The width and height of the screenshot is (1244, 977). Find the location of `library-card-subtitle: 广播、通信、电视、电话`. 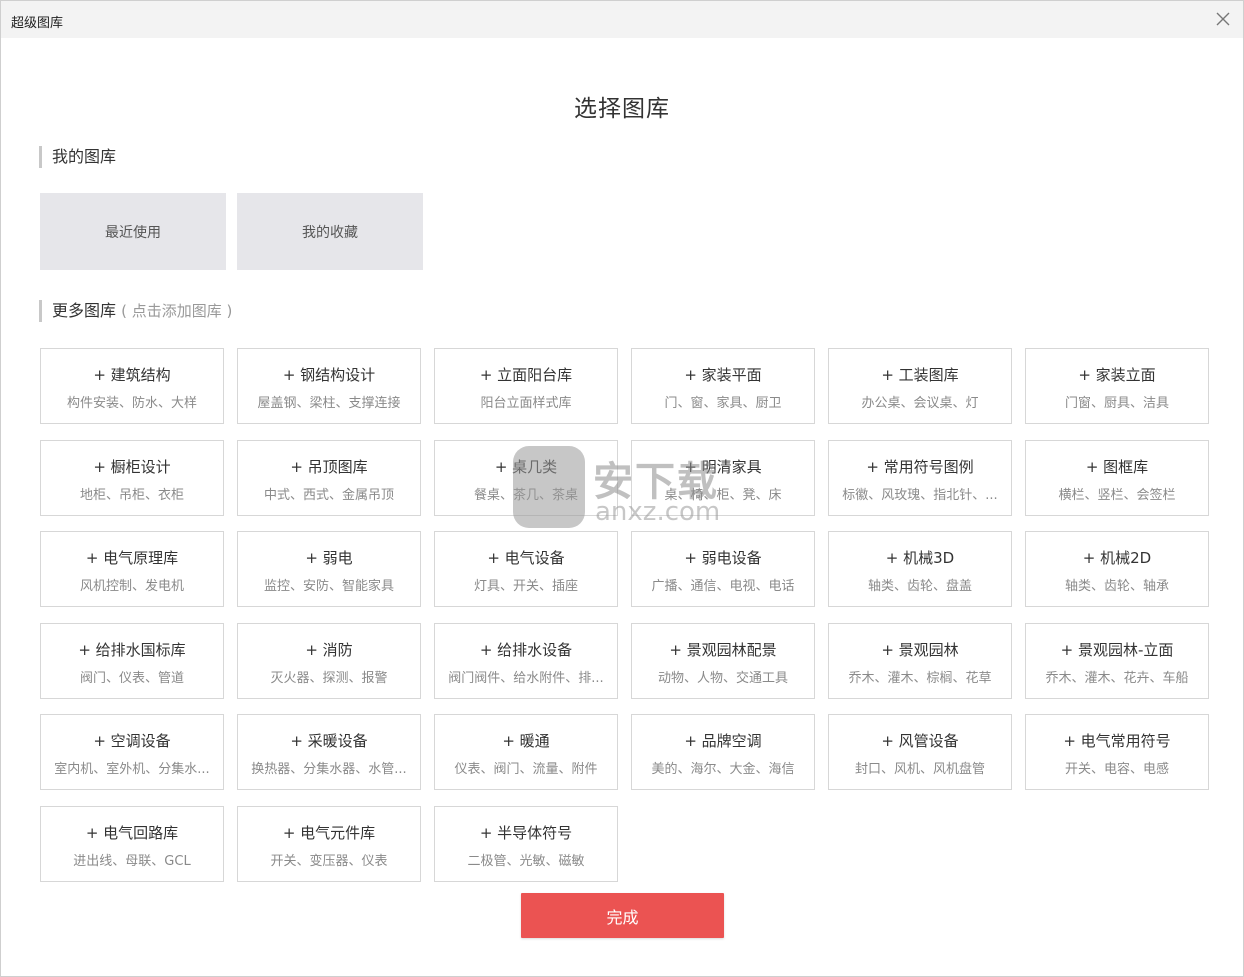

library-card-subtitle: 广播、通信、电视、电话 is located at coordinates (723, 586).